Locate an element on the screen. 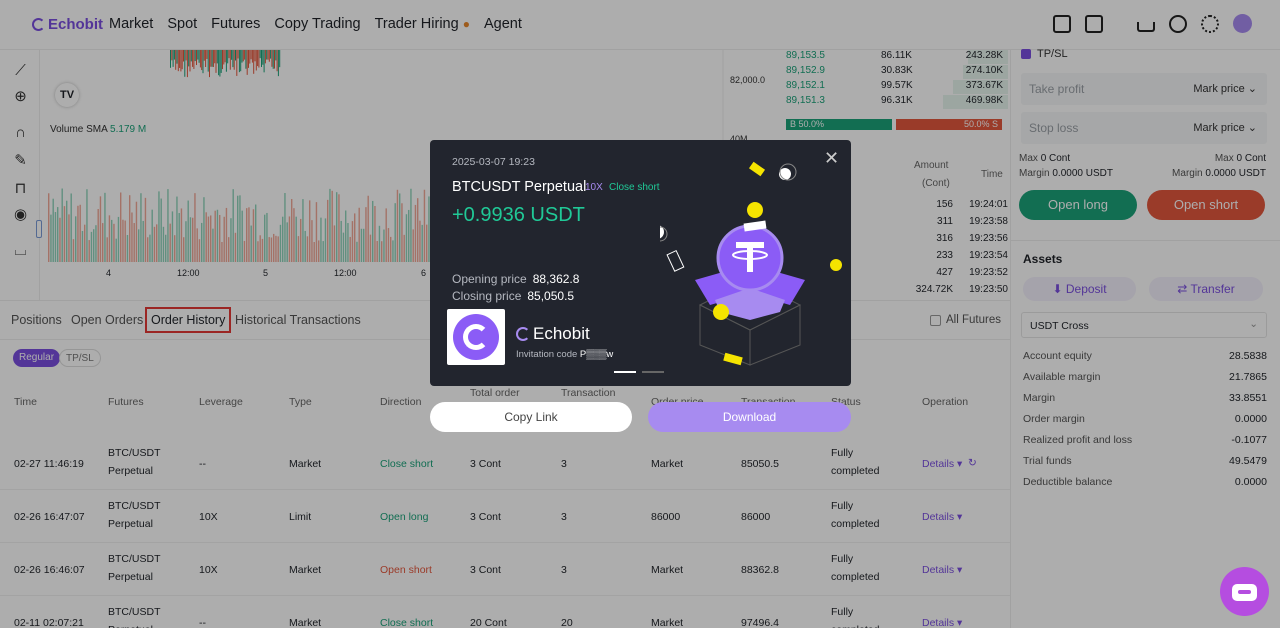  trade-date: 2025-03-07 19:23 is located at coordinates (493, 162).